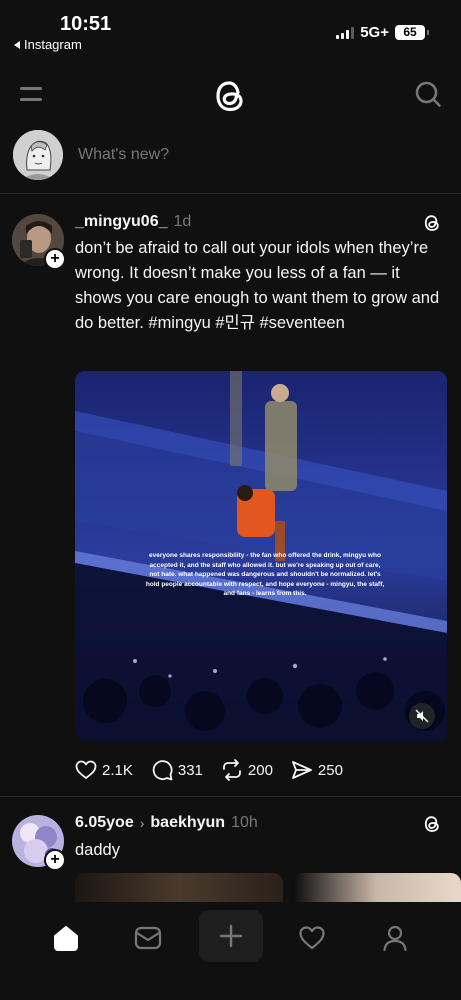 This screenshot has height=1000, width=461. Describe the element at coordinates (244, 822) in the screenshot. I see `post-time: 10h` at that location.